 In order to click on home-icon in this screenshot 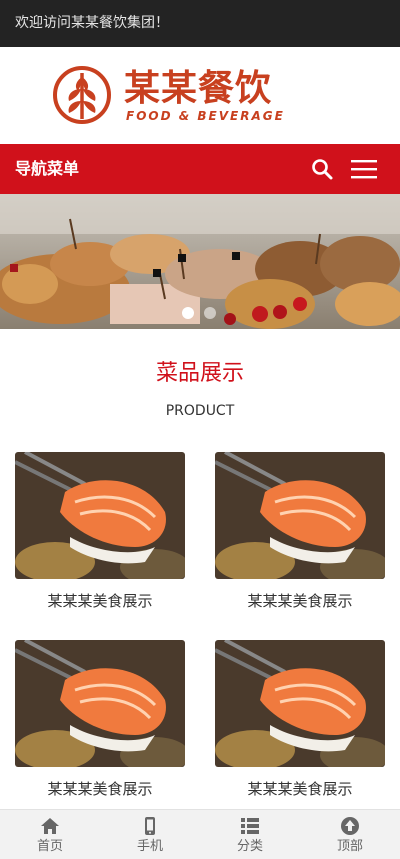, I will do `click(50, 826)`.